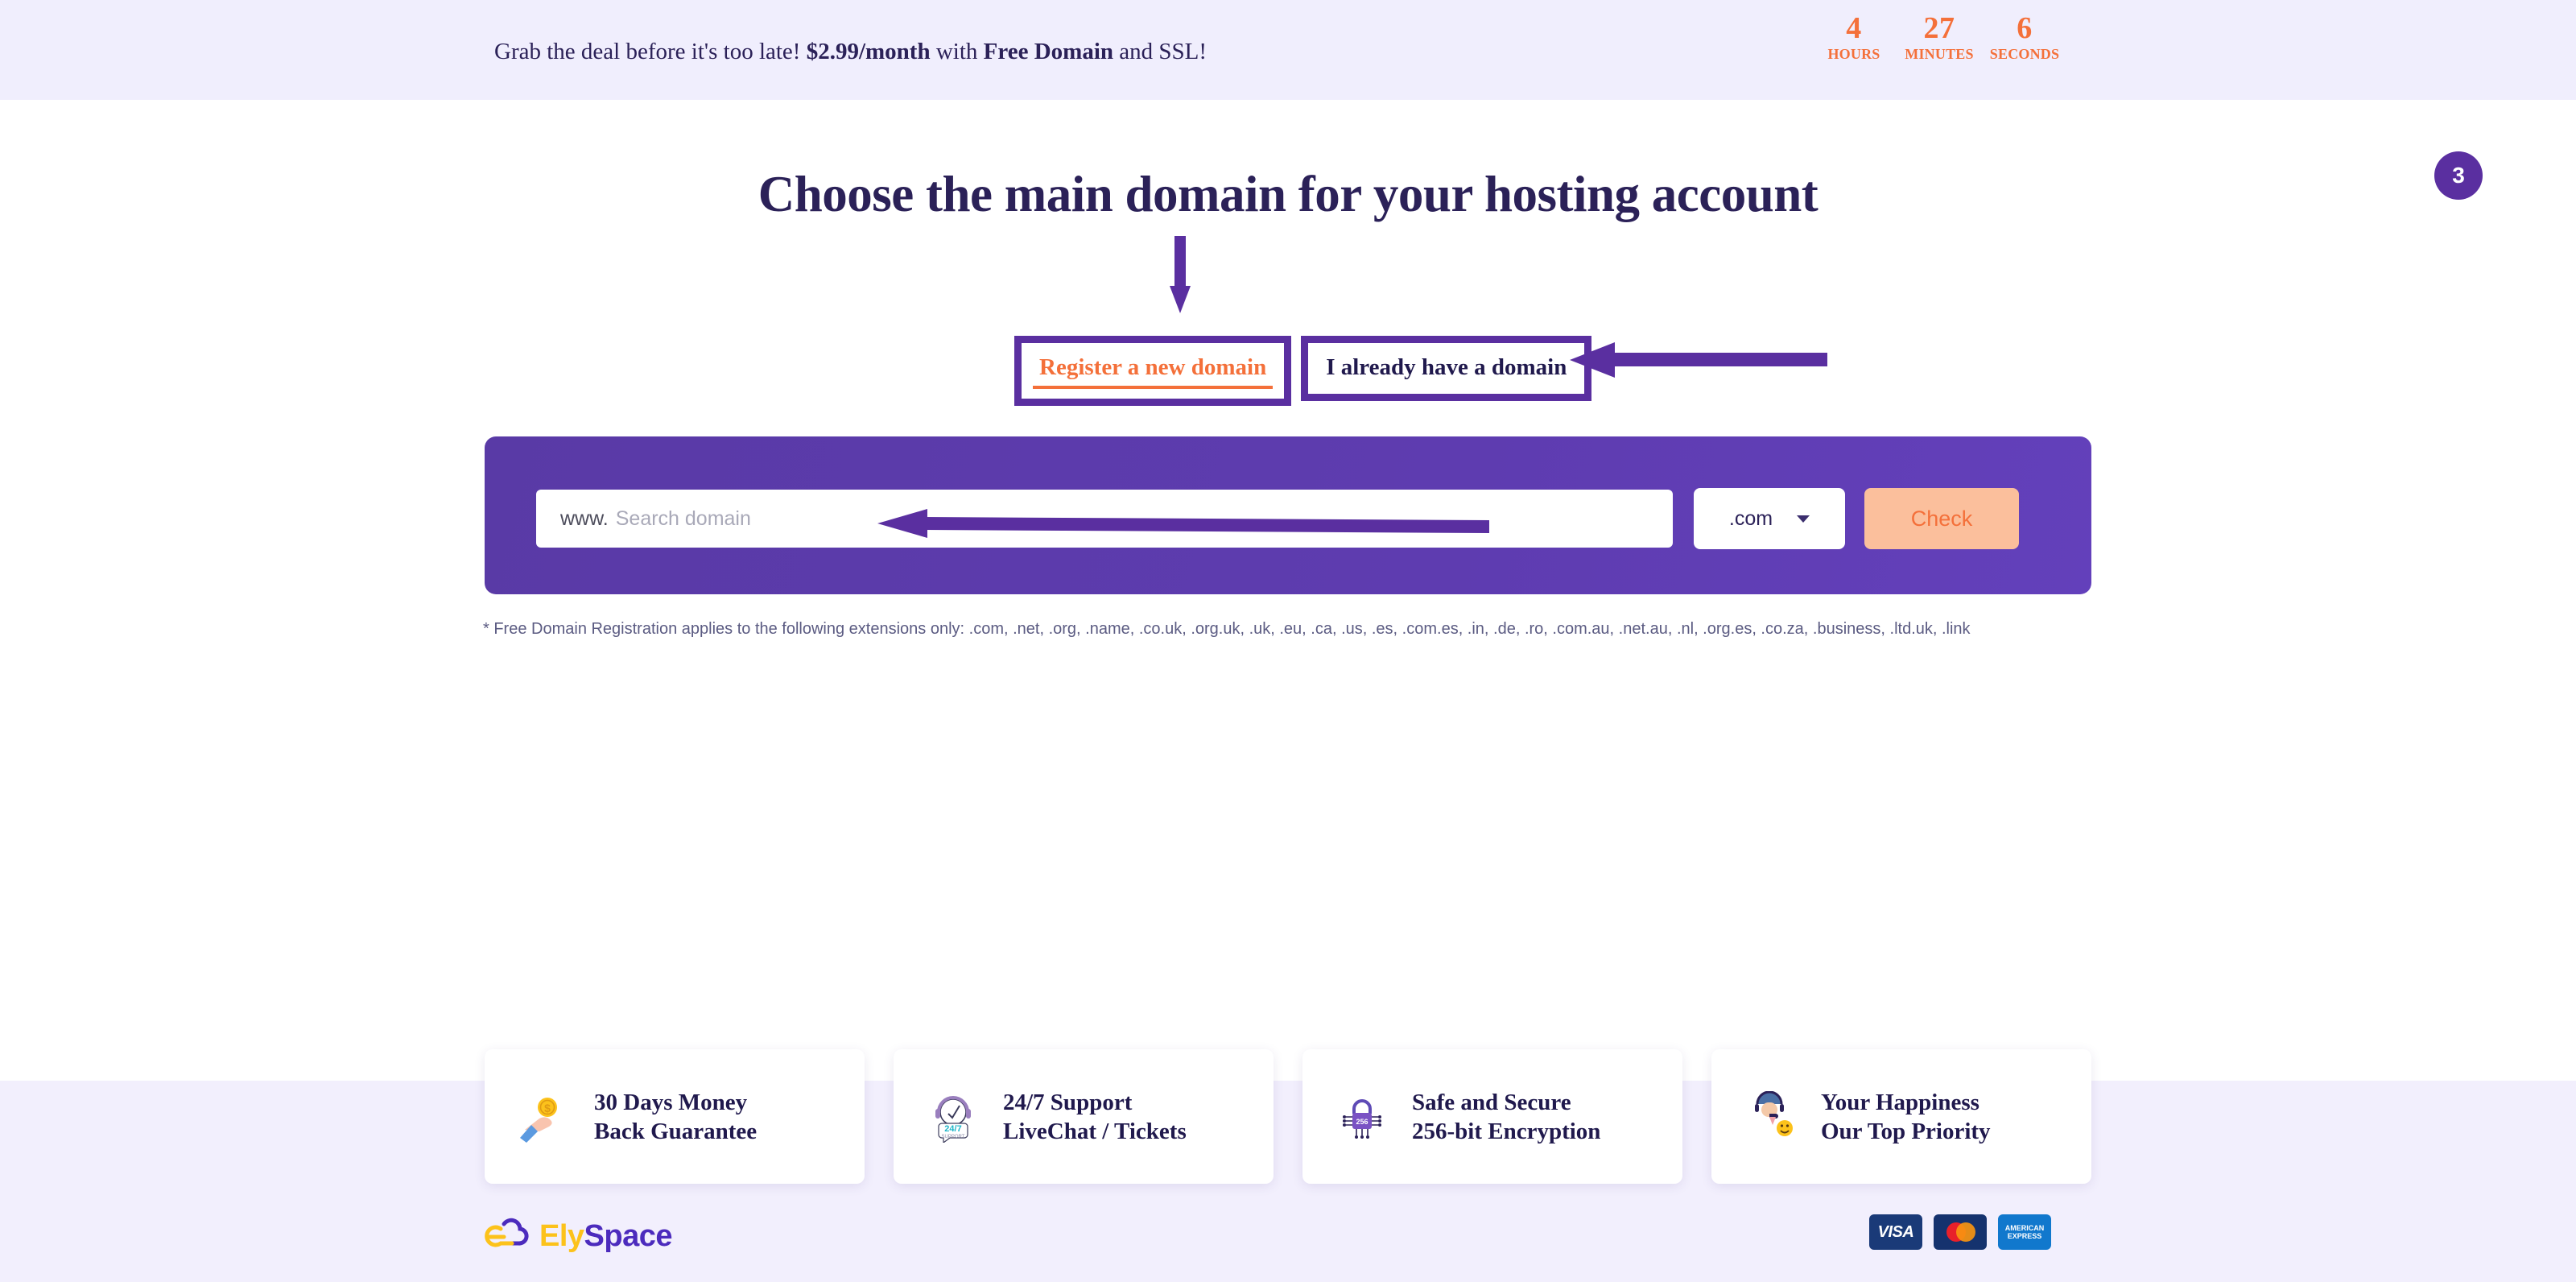 The image size is (2576, 1282). Describe the element at coordinates (1095, 1131) in the screenshot. I see `feature-card-support-line2: LiveChat / Tickets` at that location.